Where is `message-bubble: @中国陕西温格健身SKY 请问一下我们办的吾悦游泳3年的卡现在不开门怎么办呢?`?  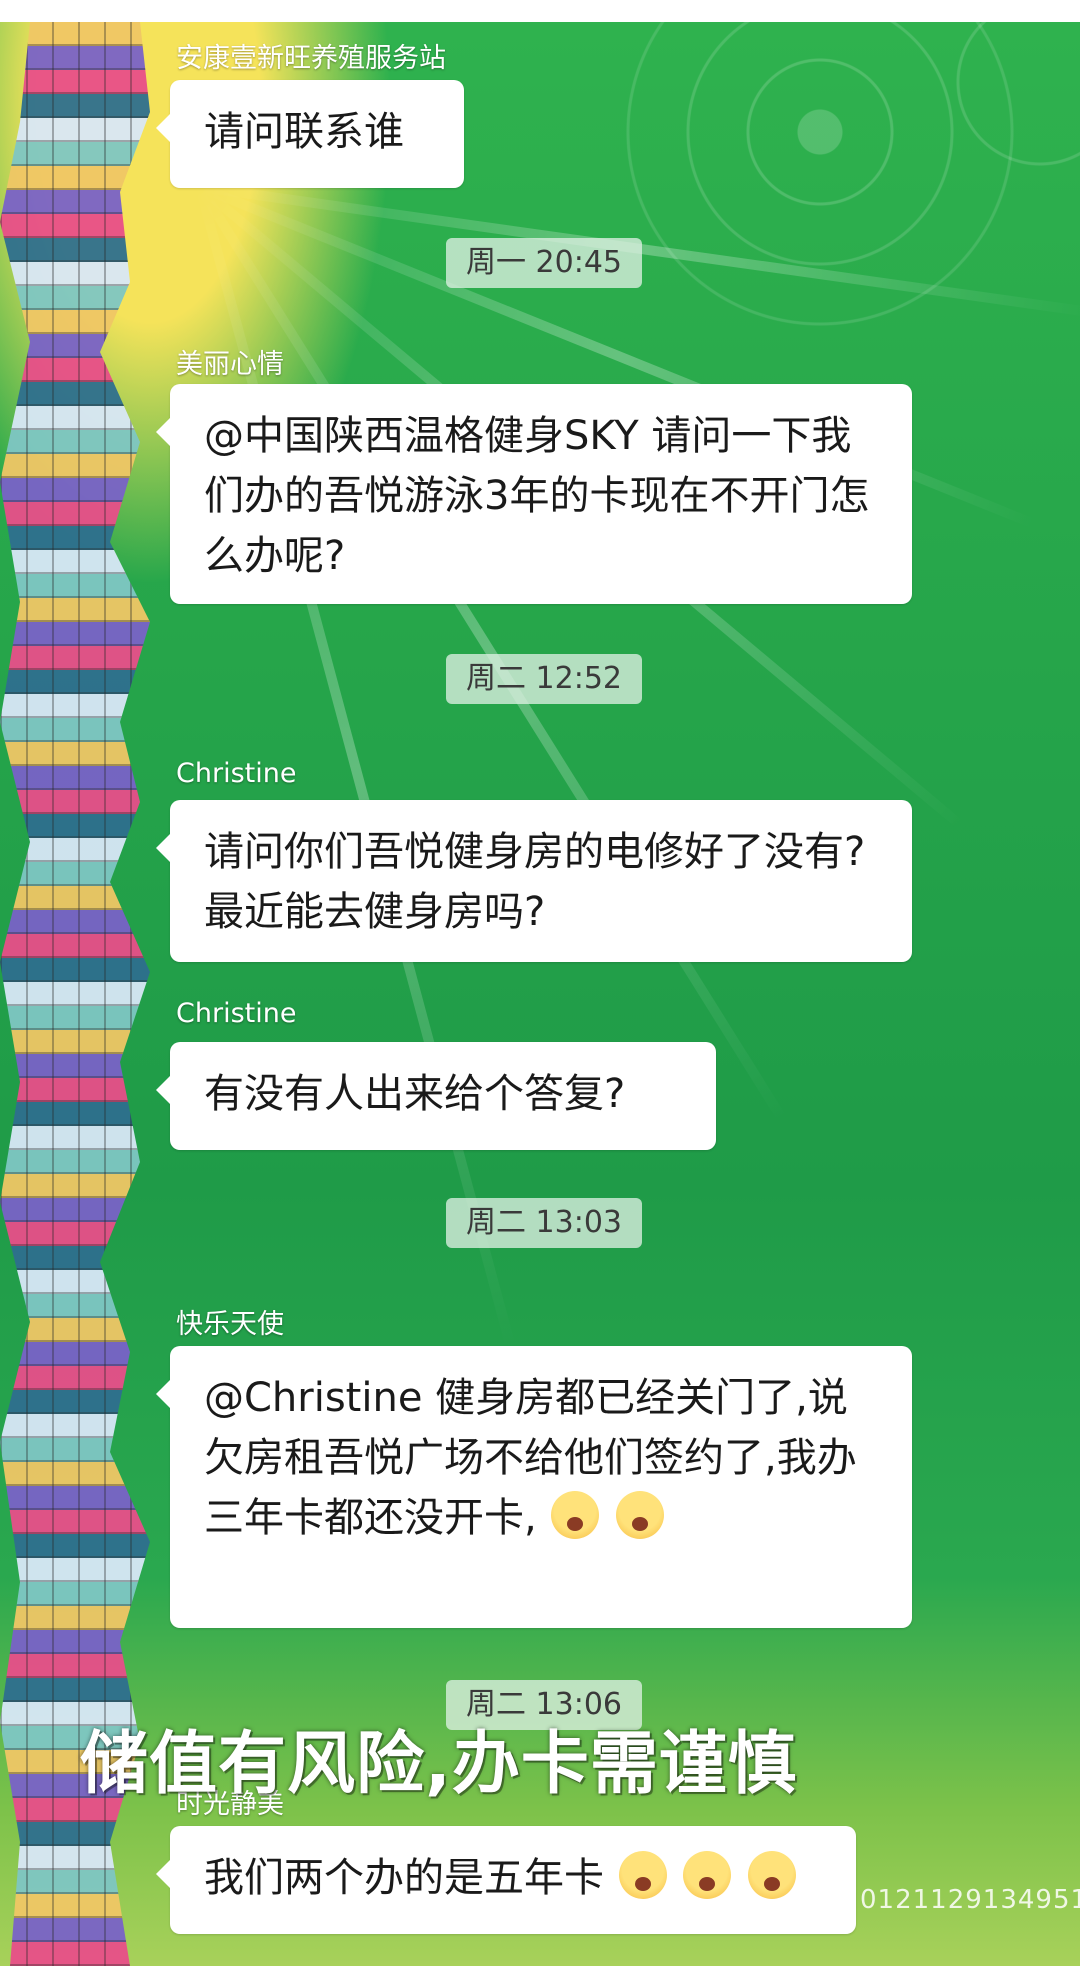 message-bubble: @中国陕西温格健身SKY 请问一下我们办的吾悦游泳3年的卡现在不开门怎么办呢? is located at coordinates (534, 494).